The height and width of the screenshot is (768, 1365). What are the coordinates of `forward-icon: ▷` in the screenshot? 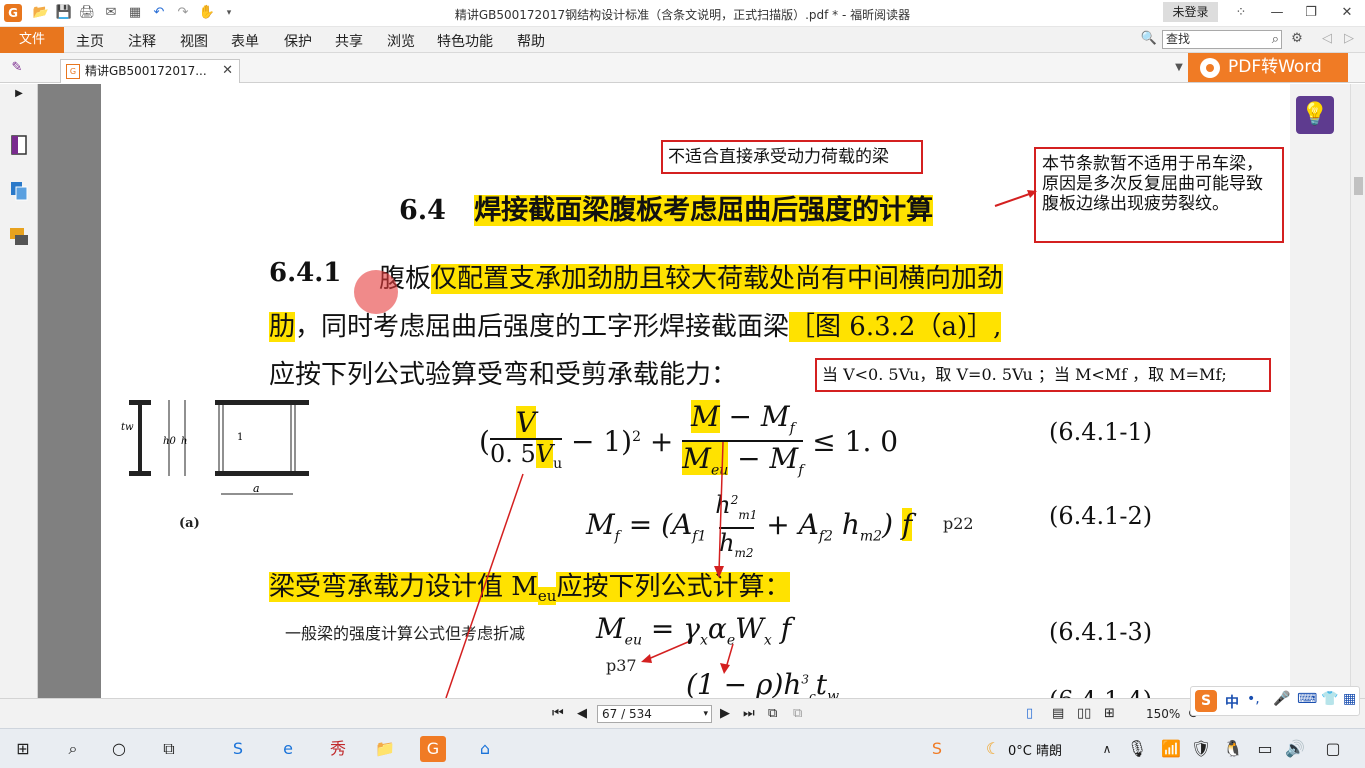 It's located at (1349, 39).